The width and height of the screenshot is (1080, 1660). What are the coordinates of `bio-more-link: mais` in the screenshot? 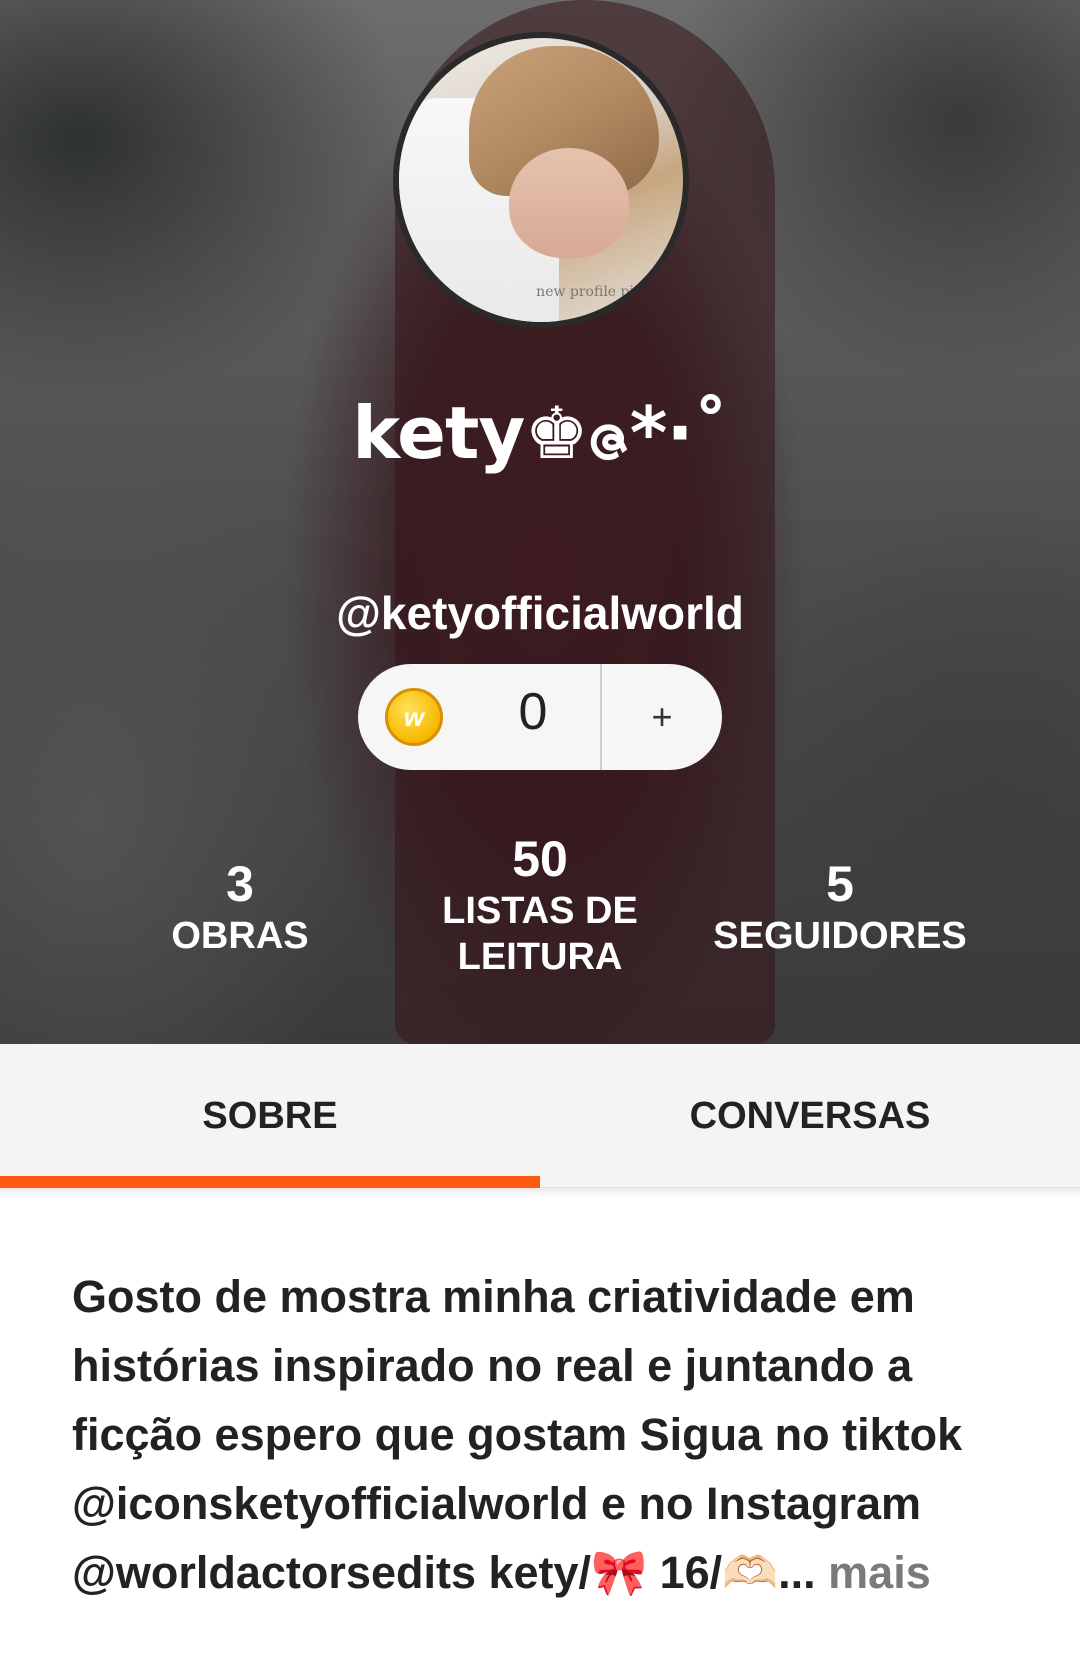 It's located at (873, 1572).